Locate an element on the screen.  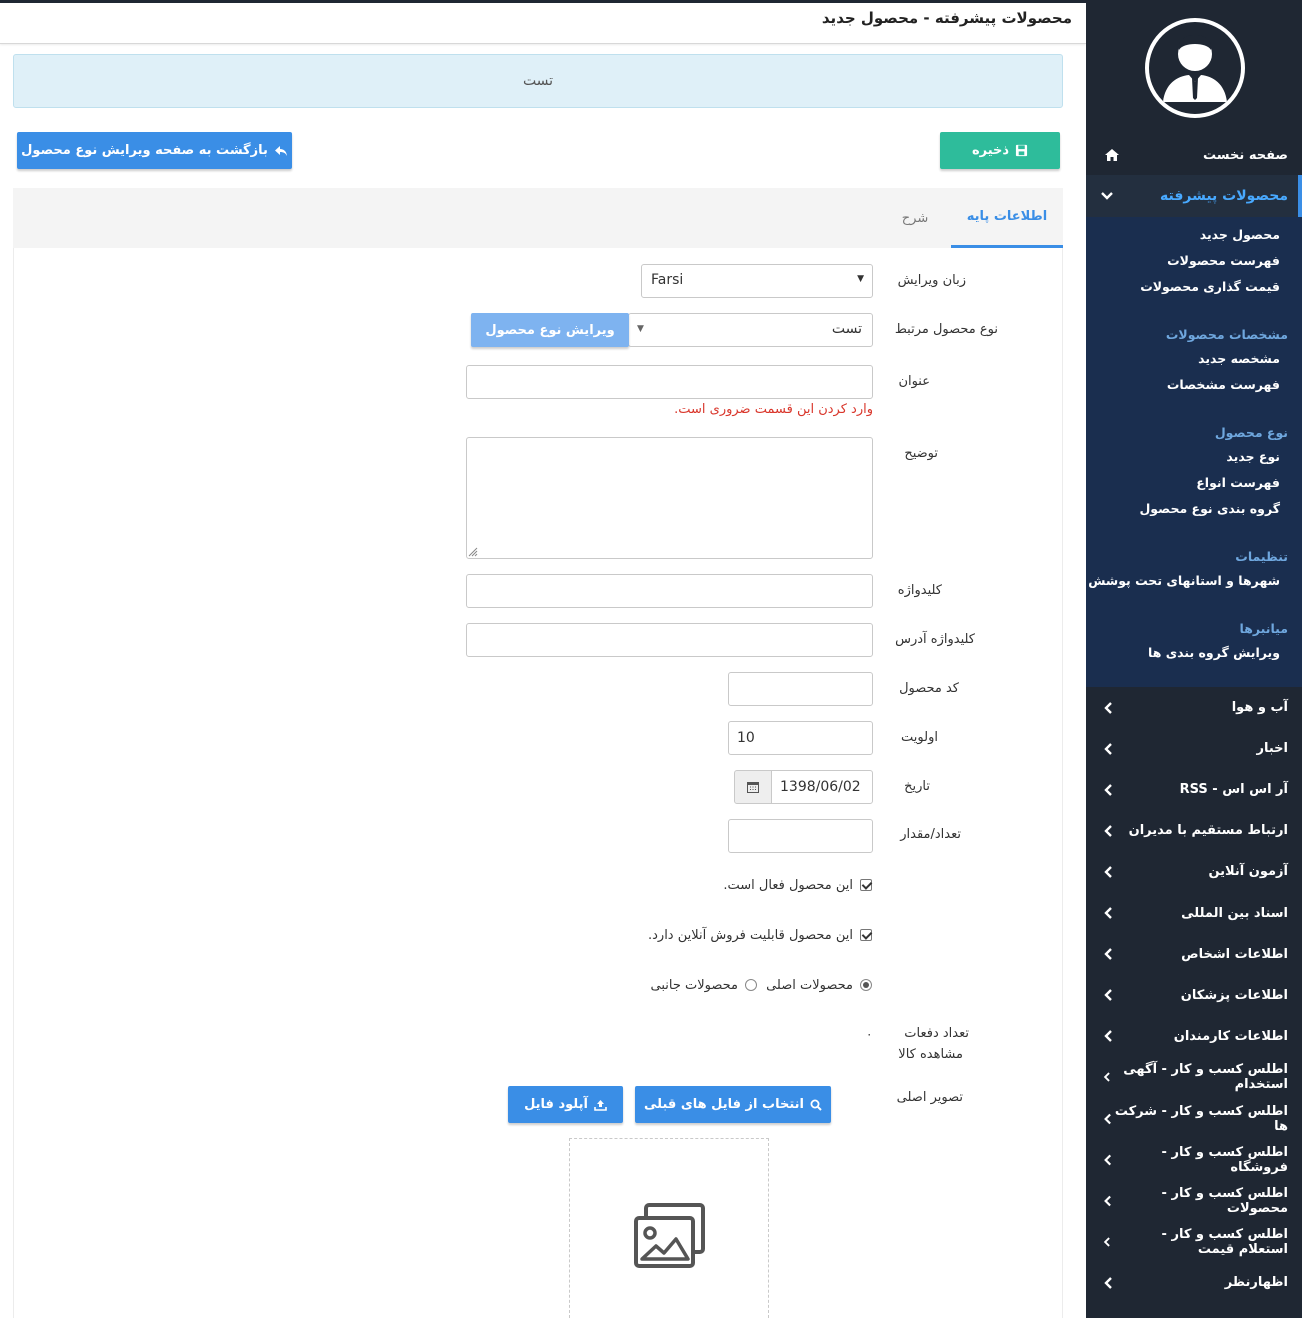
sidebar-menu-item-label: اطلس کسب و کار - محصولات is located at coordinates (1224, 1200).